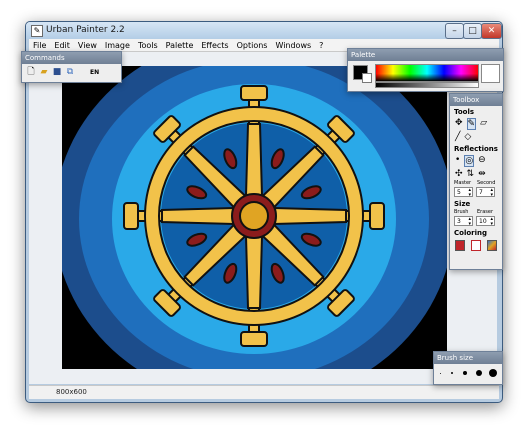 The image size is (530, 430). What do you see at coordinates (462, 204) in the screenshot?
I see `size-heading: Size` at bounding box center [462, 204].